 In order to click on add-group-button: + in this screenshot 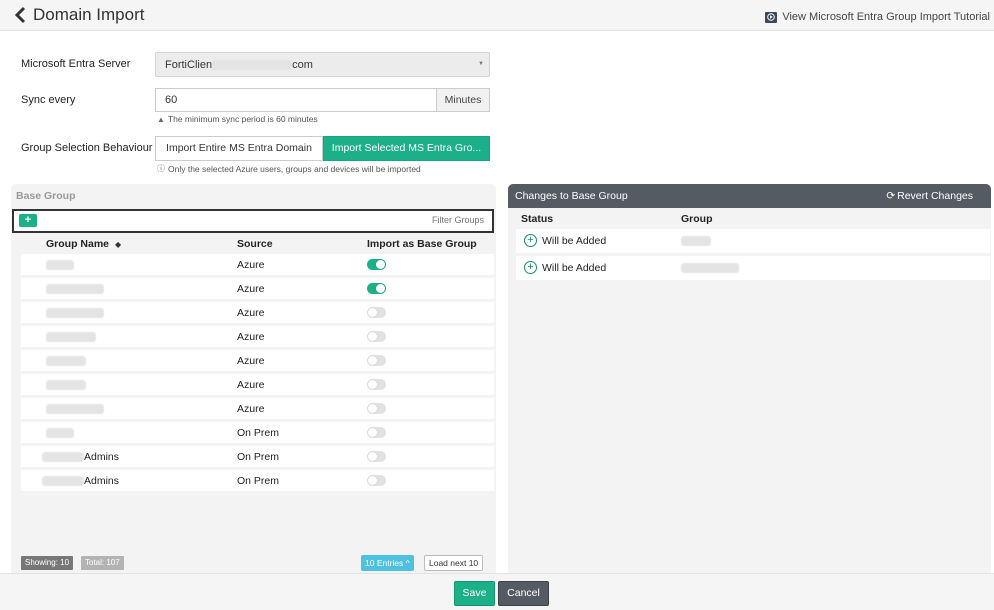, I will do `click(28, 220)`.